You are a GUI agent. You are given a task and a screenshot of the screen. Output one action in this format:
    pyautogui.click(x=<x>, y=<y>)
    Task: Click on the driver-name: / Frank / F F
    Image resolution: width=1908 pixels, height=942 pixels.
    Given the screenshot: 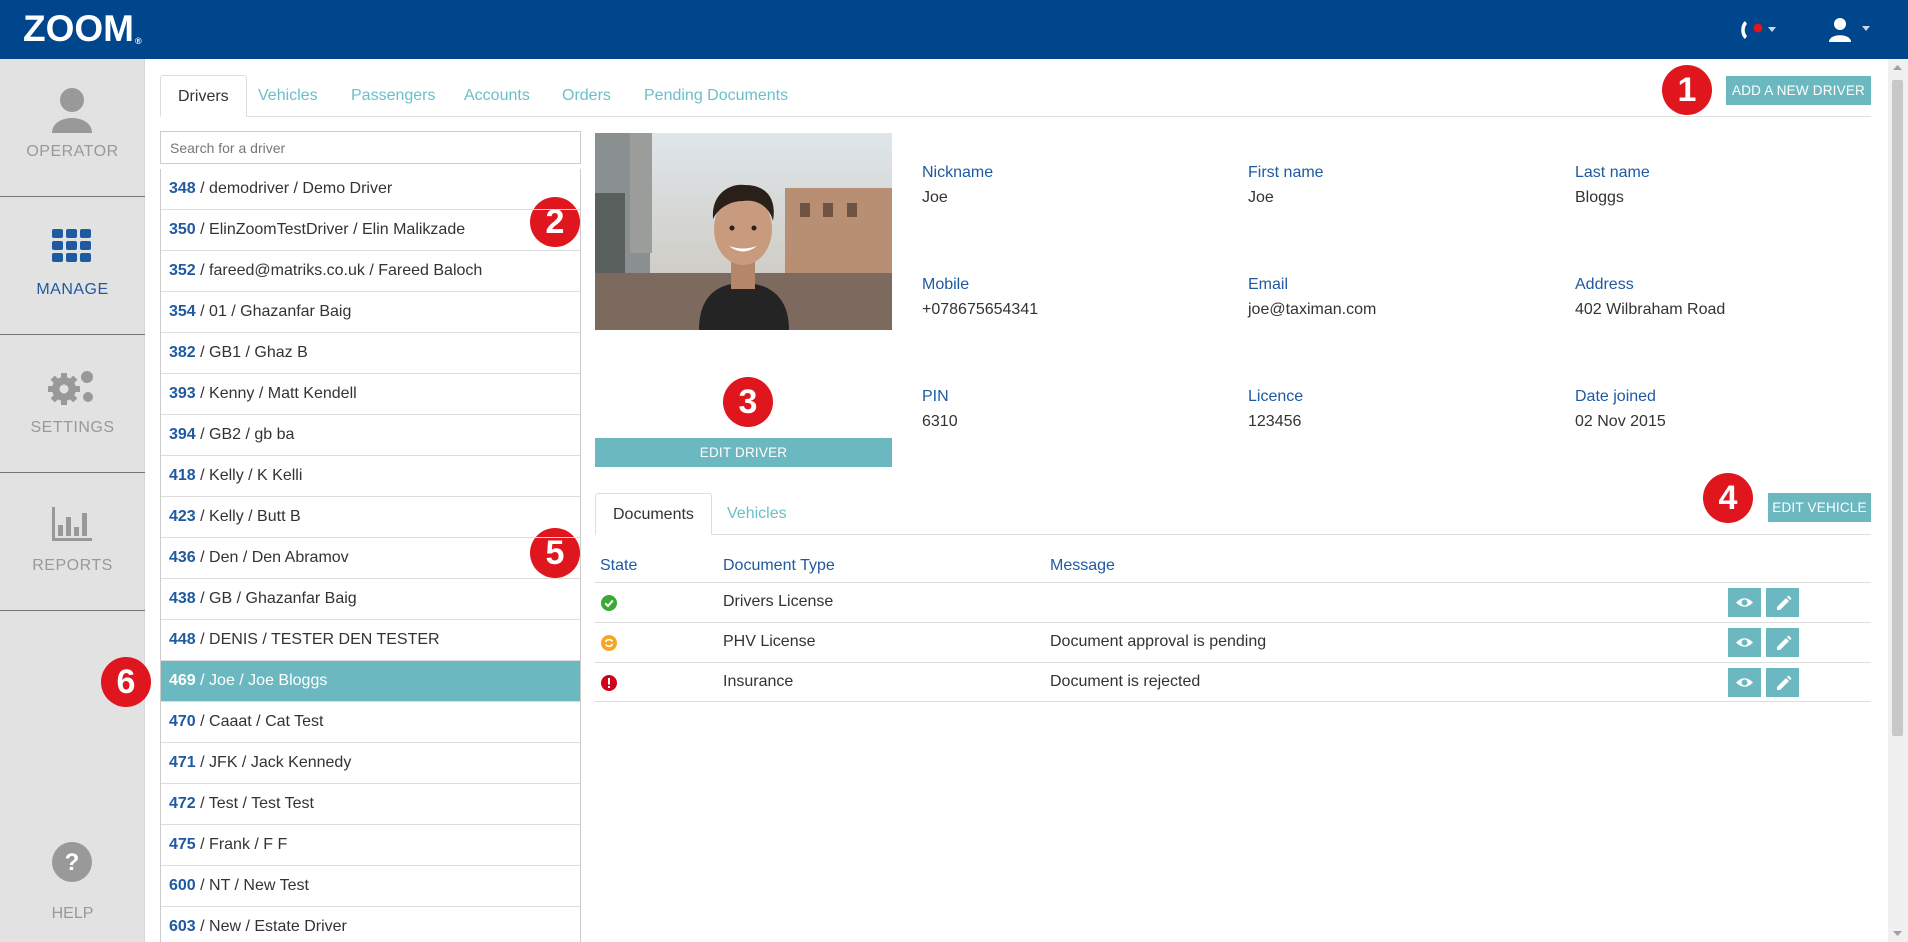 What is the action you would take?
    pyautogui.click(x=241, y=844)
    